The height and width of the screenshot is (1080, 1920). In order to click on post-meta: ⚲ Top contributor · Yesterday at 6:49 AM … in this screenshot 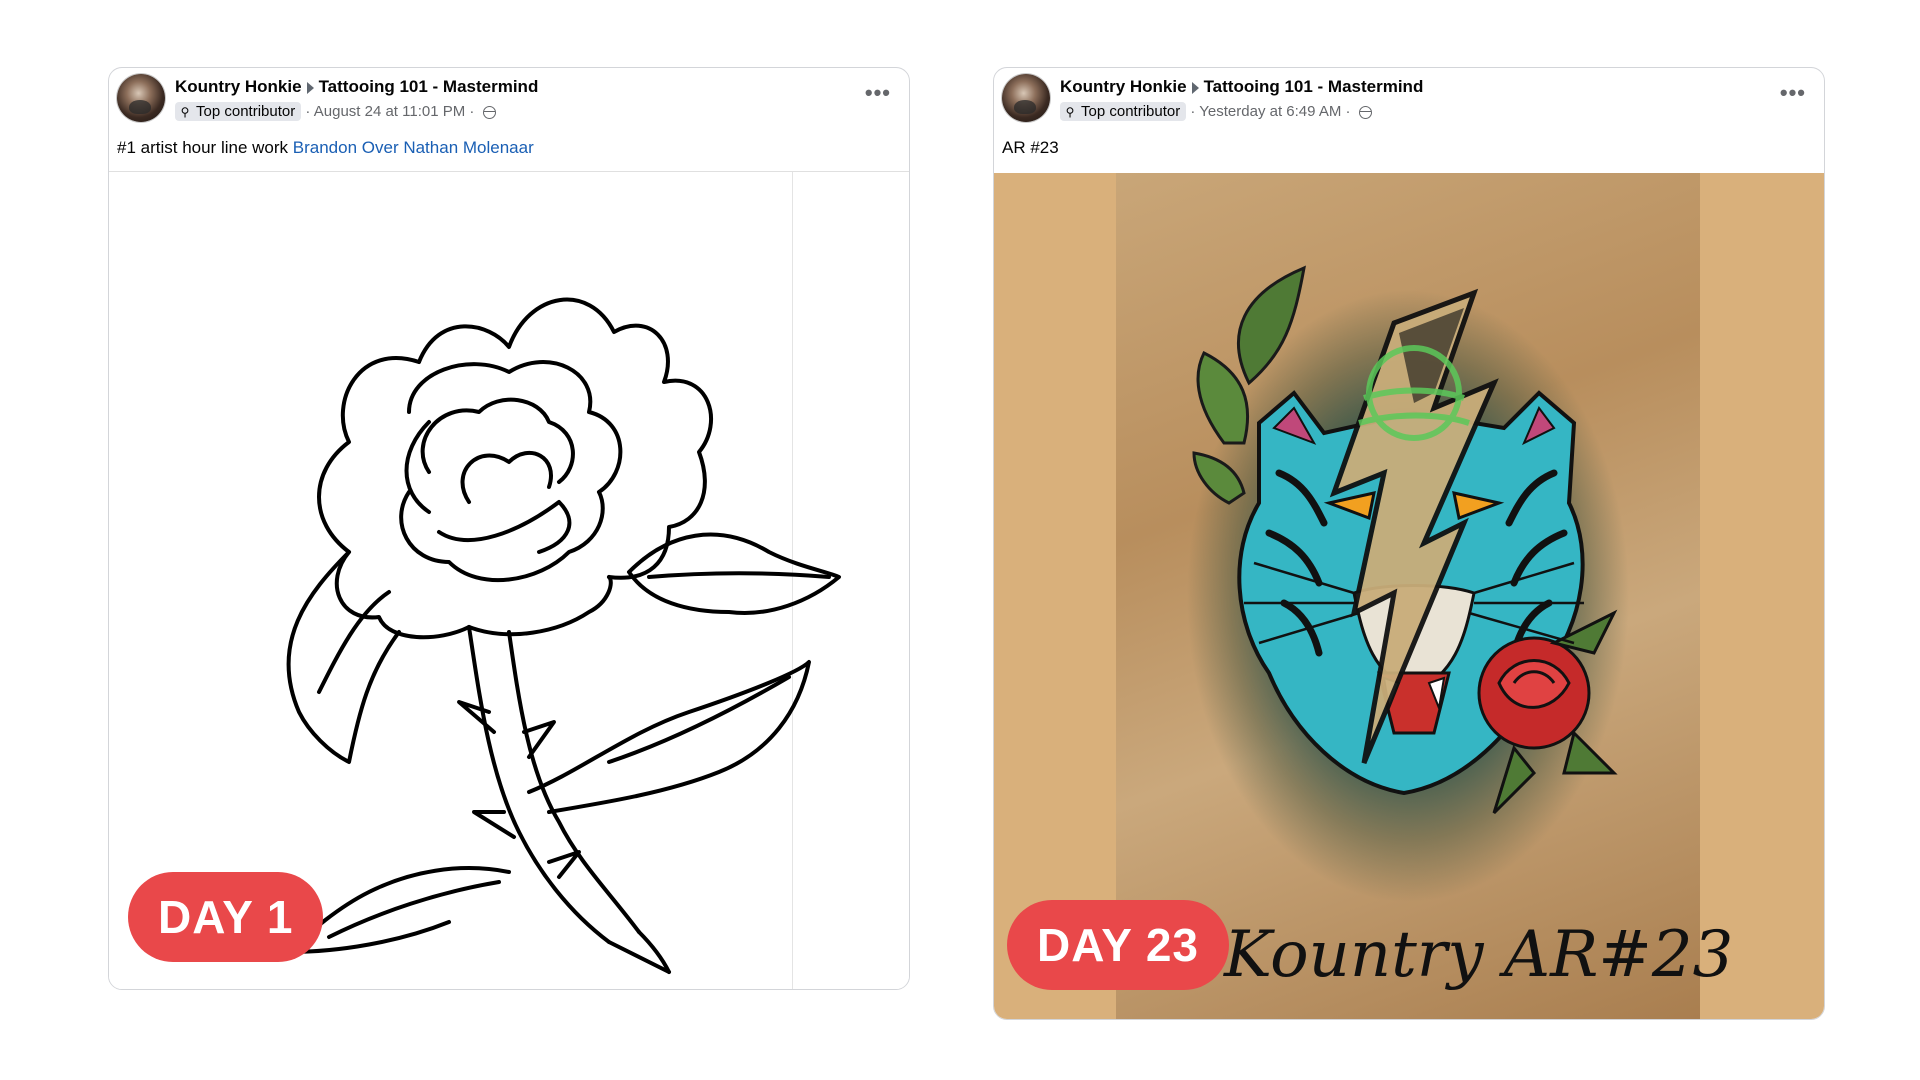, I will do `click(1216, 111)`.